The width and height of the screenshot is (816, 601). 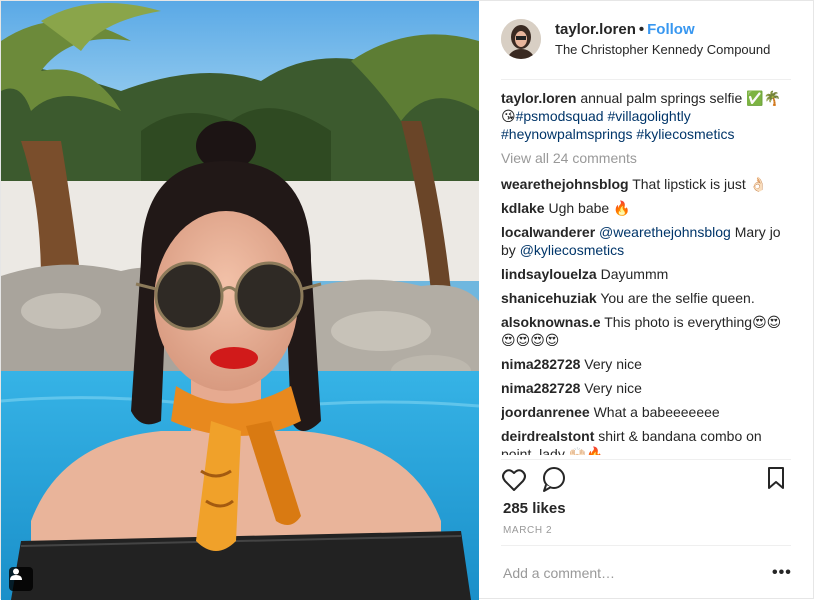 I want to click on heart-icon, so click(x=514, y=480).